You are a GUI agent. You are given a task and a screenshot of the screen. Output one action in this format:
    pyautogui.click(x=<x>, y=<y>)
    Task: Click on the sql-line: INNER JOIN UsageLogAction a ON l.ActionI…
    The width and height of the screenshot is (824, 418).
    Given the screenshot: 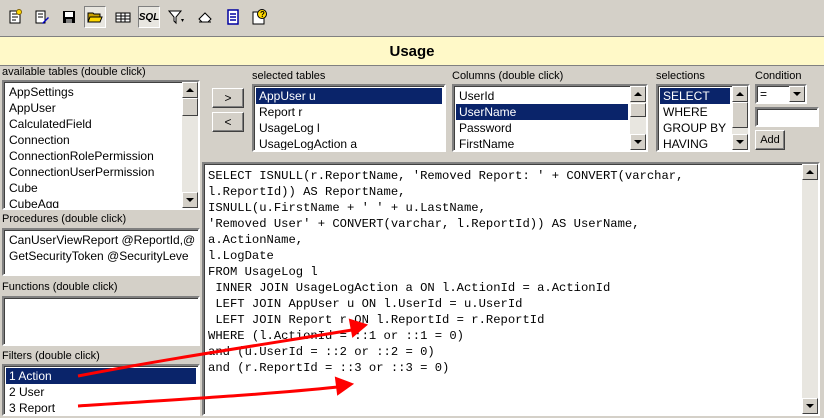 What is the action you would take?
    pyautogui.click(x=409, y=288)
    